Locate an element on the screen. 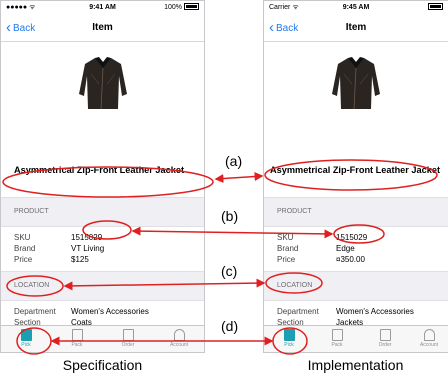 The image size is (448, 377). caption-specification: Specification is located at coordinates (102, 365).